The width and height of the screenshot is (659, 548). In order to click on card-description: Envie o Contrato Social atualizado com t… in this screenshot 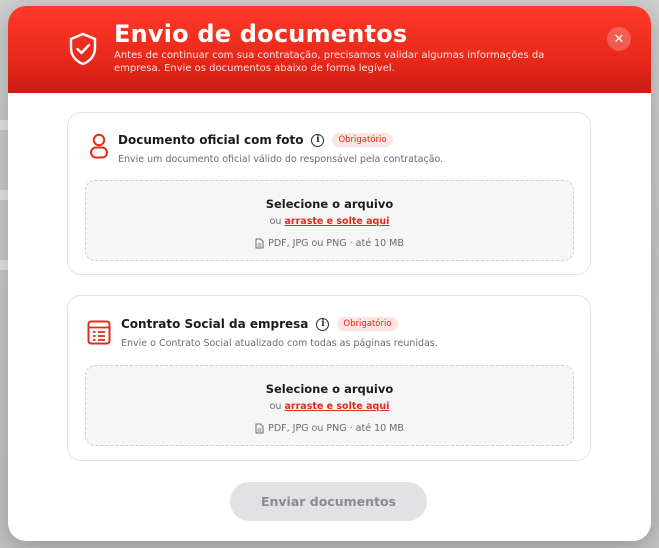, I will do `click(279, 343)`.